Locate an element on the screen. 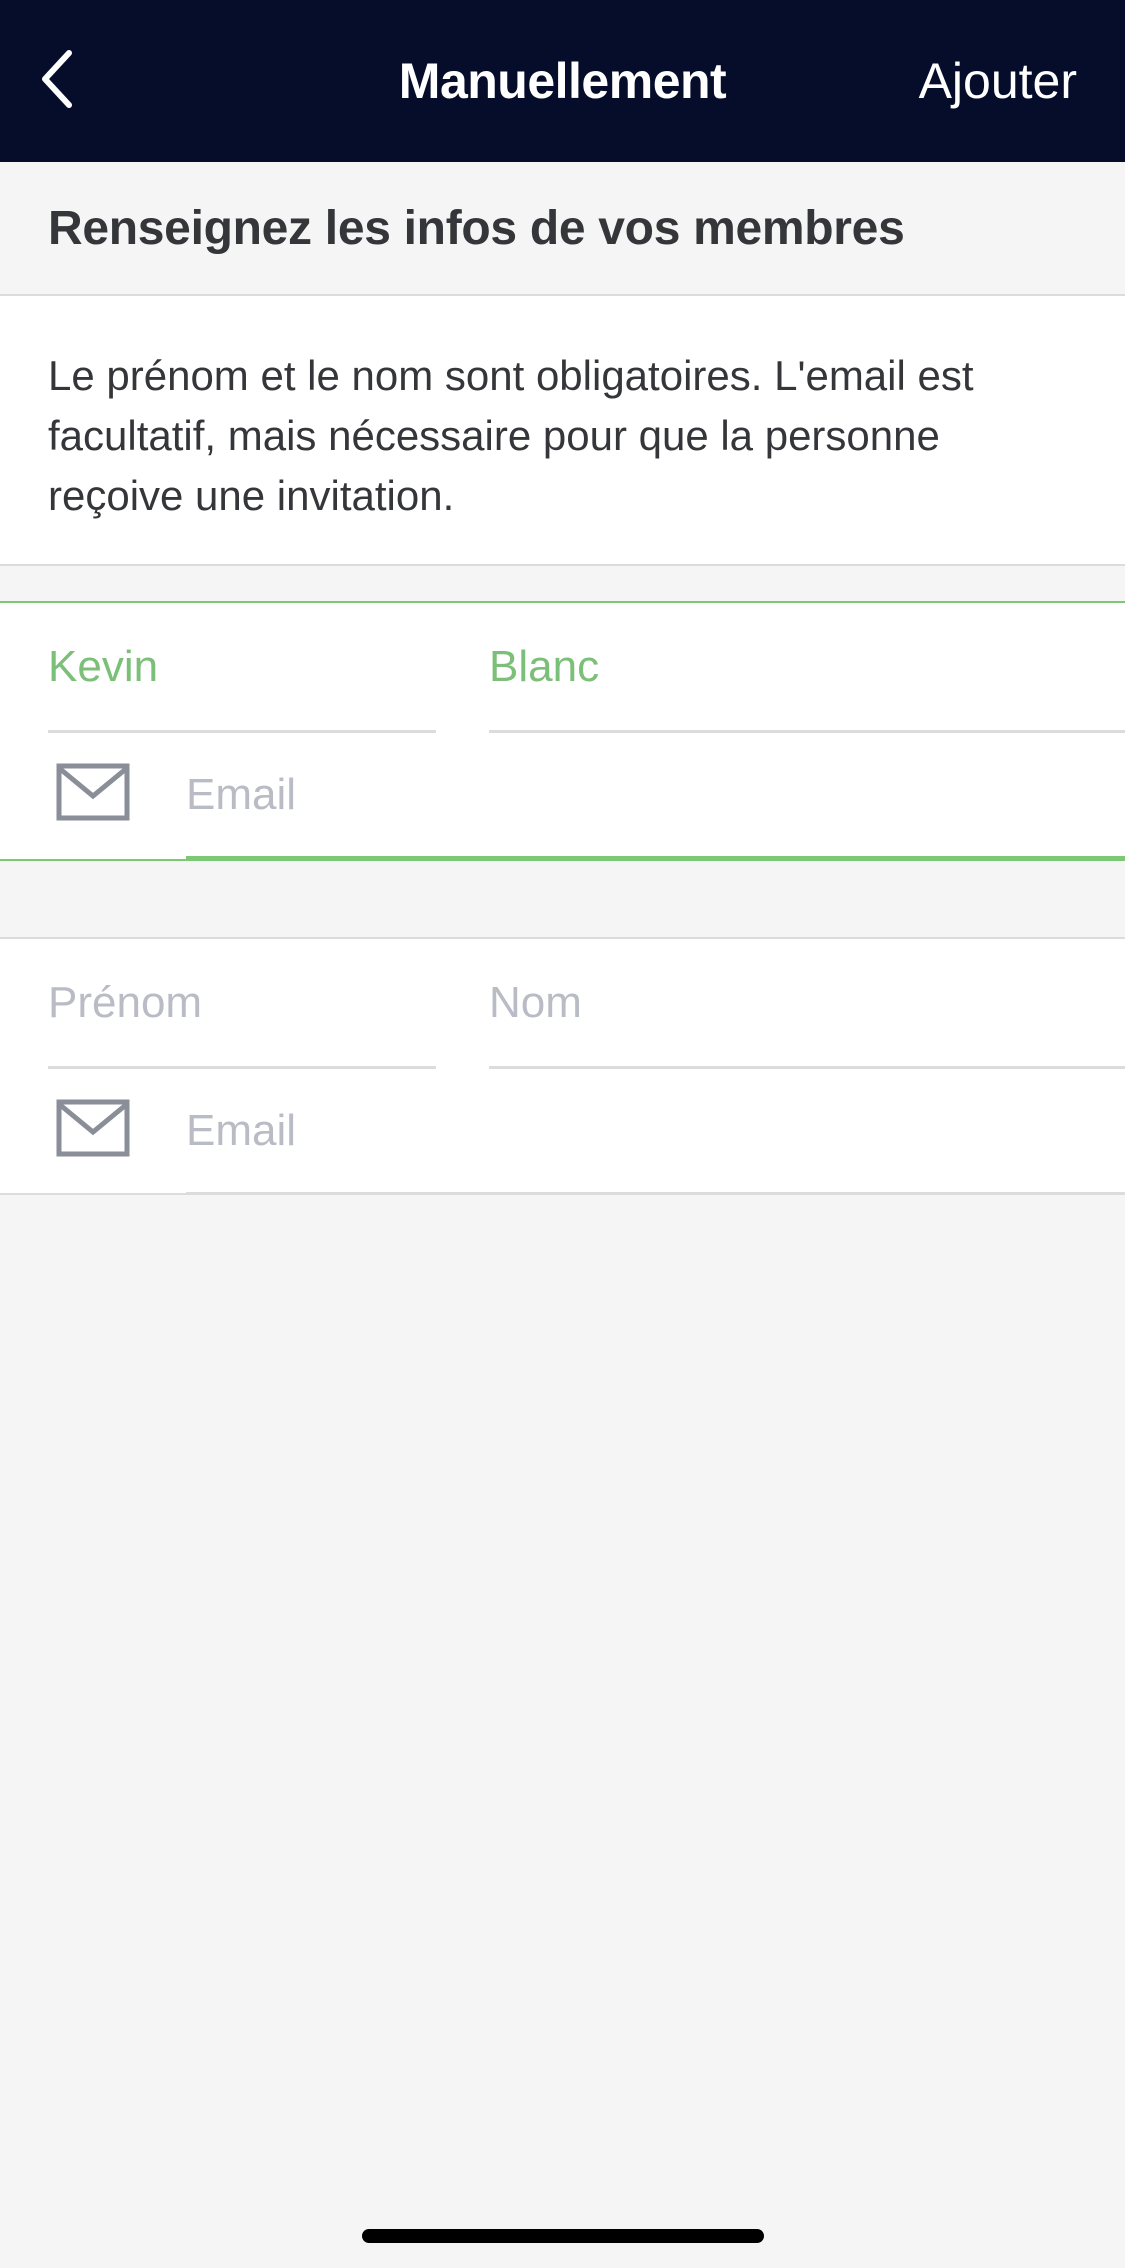 This screenshot has width=1125, height=2268. section-title: Renseignez les infos de vos membres is located at coordinates (476, 228).